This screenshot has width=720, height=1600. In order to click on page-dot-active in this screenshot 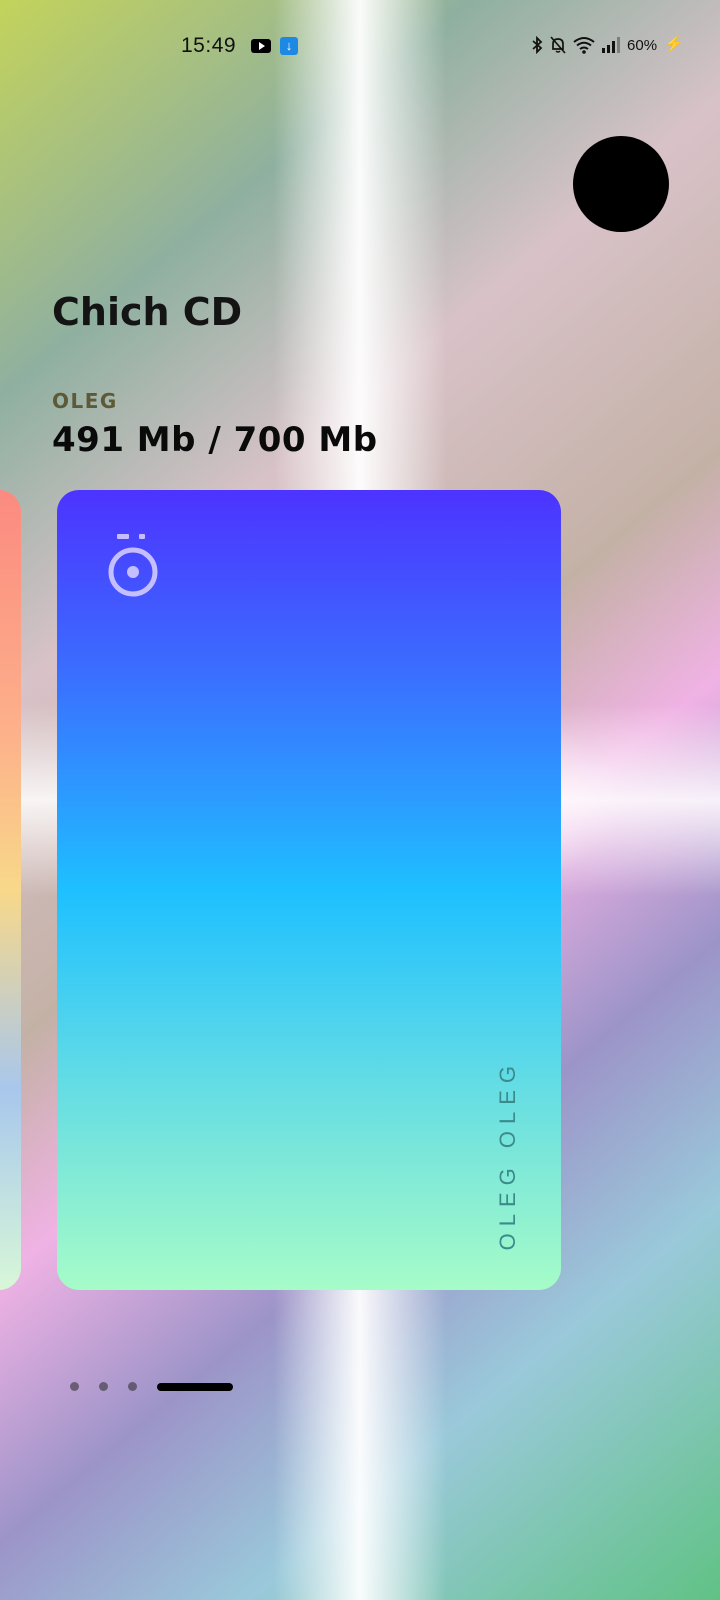, I will do `click(195, 1386)`.